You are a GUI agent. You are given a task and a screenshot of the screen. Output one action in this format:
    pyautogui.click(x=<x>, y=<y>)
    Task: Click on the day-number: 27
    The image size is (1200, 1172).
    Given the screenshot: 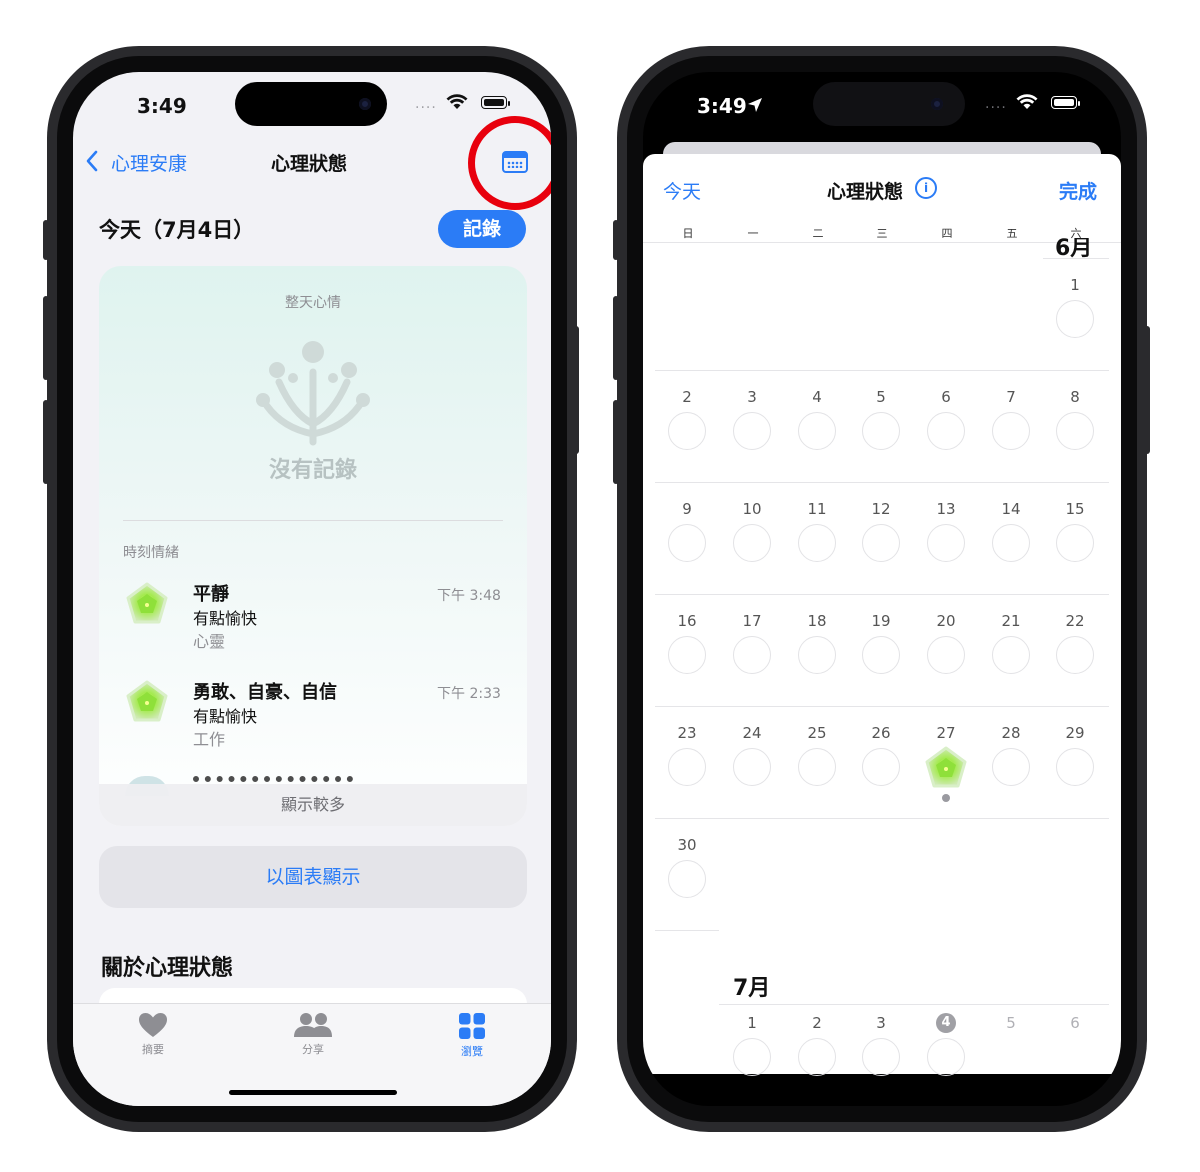 What is the action you would take?
    pyautogui.click(x=946, y=733)
    